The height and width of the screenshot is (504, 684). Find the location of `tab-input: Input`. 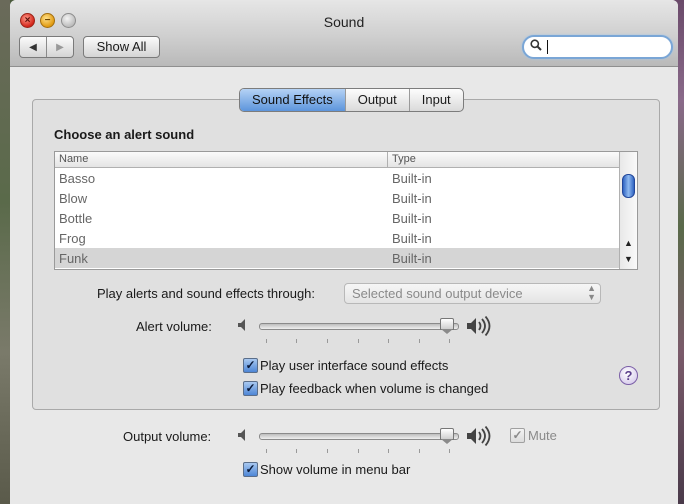

tab-input: Input is located at coordinates (436, 100).